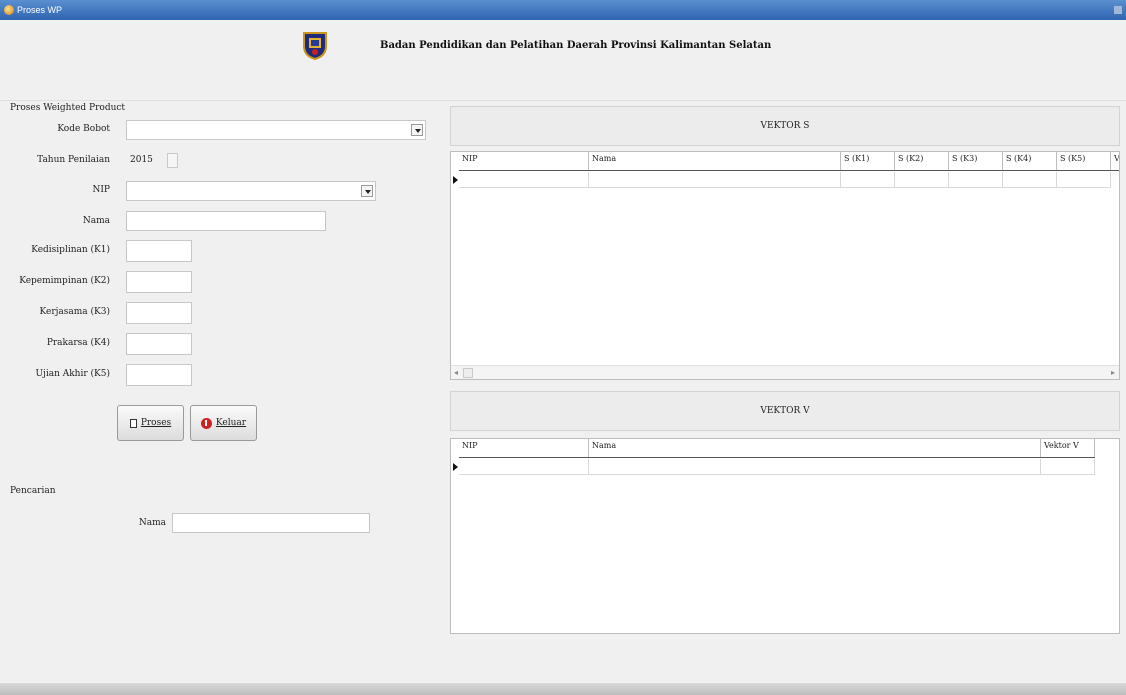 This screenshot has height=695, width=1126. What do you see at coordinates (815, 448) in the screenshot?
I see `vektor-v-col-nama: Nama` at bounding box center [815, 448].